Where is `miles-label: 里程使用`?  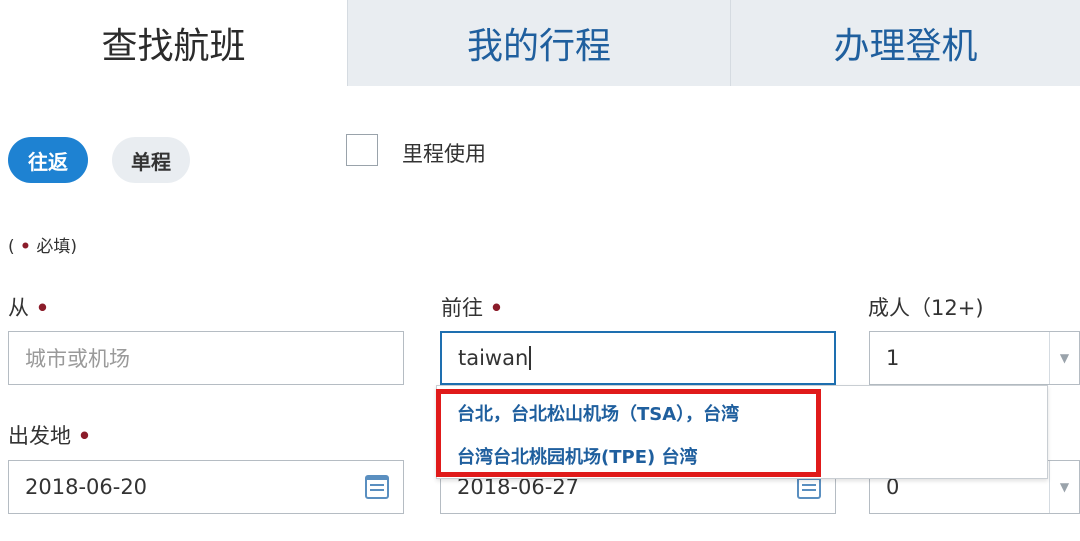
miles-label: 里程使用 is located at coordinates (444, 154).